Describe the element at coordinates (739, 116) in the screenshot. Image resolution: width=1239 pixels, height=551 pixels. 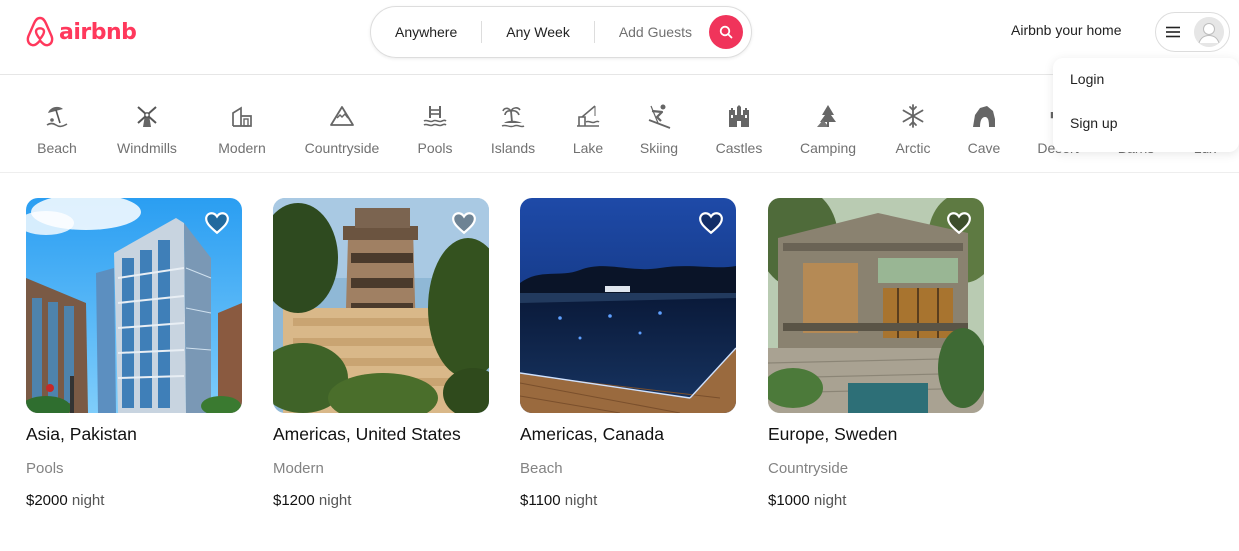
I see `castle-icon` at that location.